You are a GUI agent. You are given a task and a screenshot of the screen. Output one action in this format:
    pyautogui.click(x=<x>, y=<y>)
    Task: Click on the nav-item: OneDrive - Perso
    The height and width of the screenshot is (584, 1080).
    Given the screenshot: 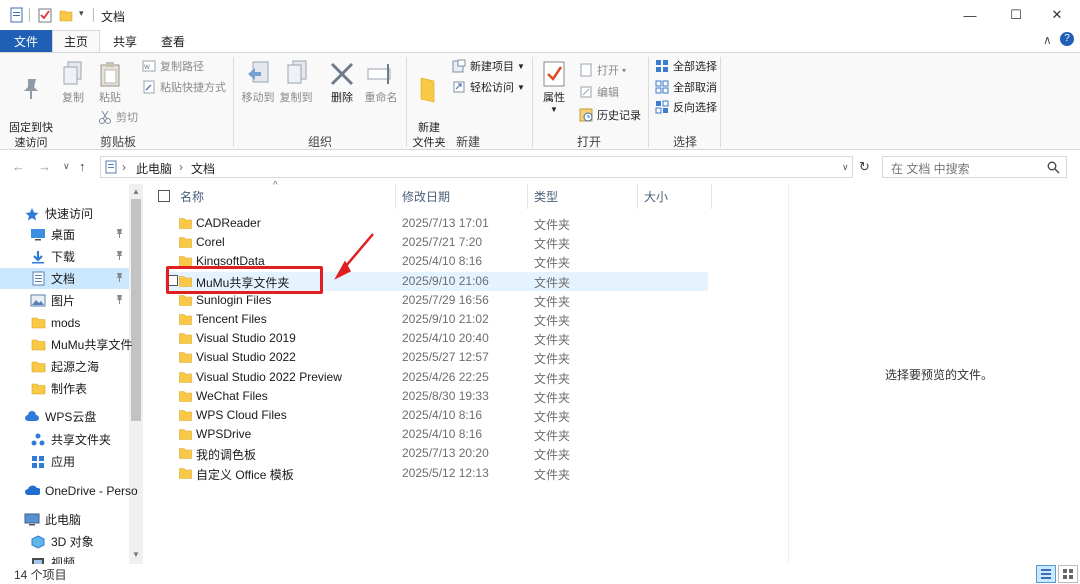 What is the action you would take?
    pyautogui.click(x=81, y=490)
    